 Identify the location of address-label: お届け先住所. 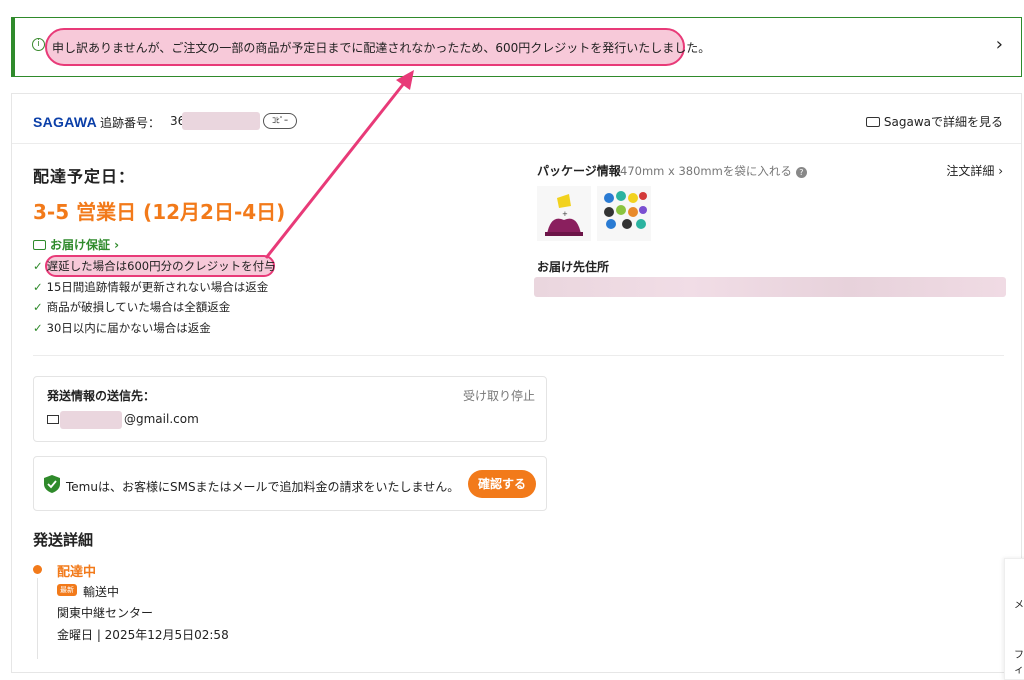
(573, 267).